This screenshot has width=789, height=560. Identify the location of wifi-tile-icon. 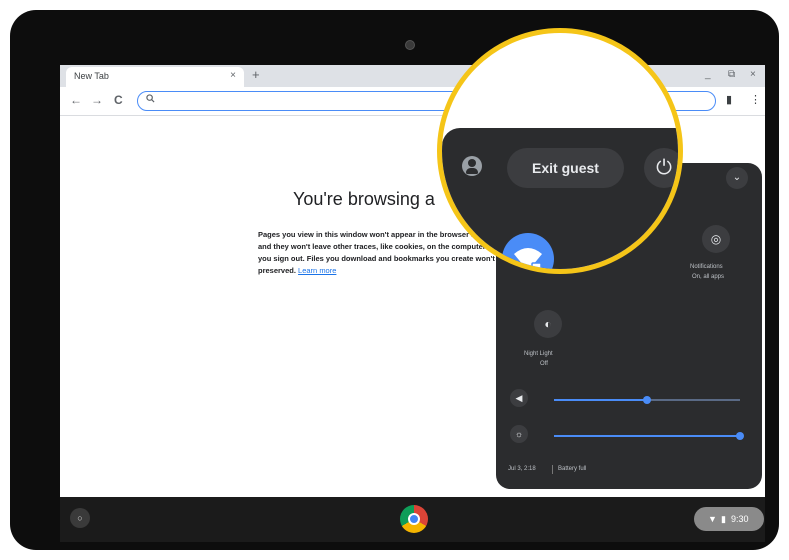
(528, 251).